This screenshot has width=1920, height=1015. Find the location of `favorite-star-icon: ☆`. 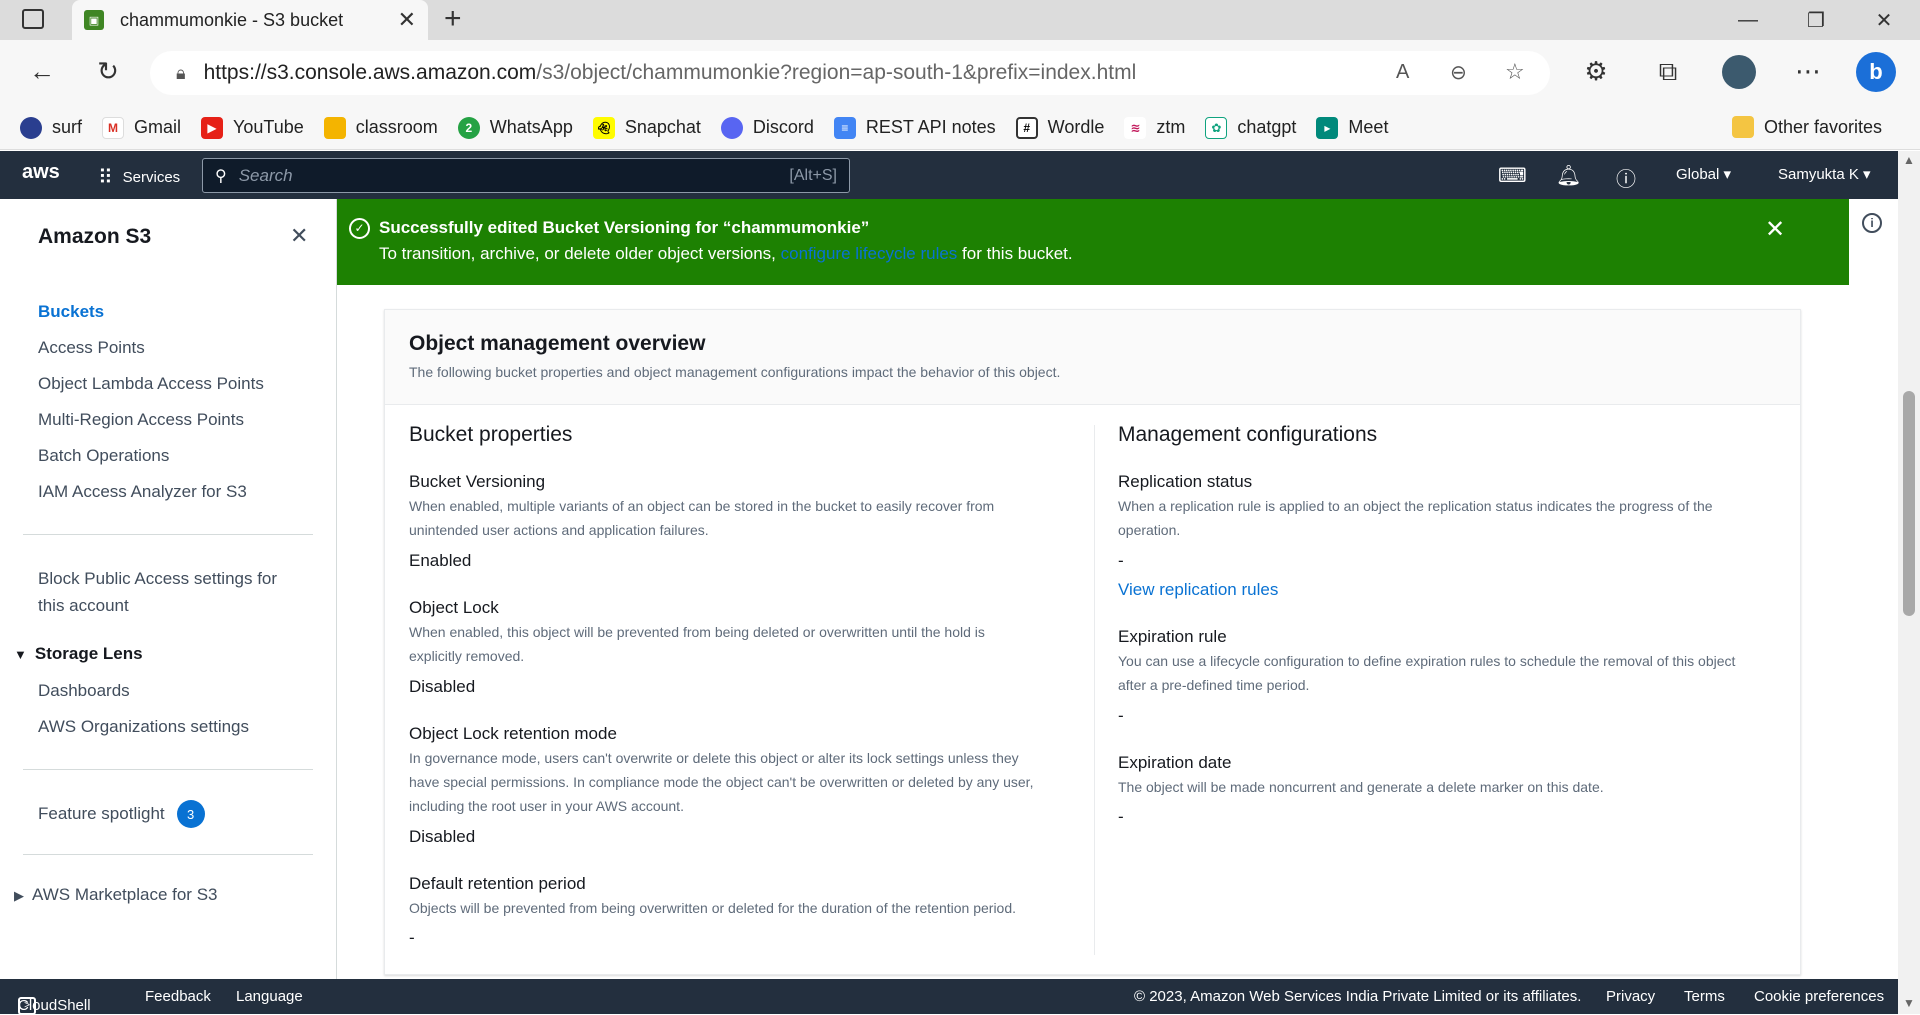

favorite-star-icon: ☆ is located at coordinates (1515, 72).